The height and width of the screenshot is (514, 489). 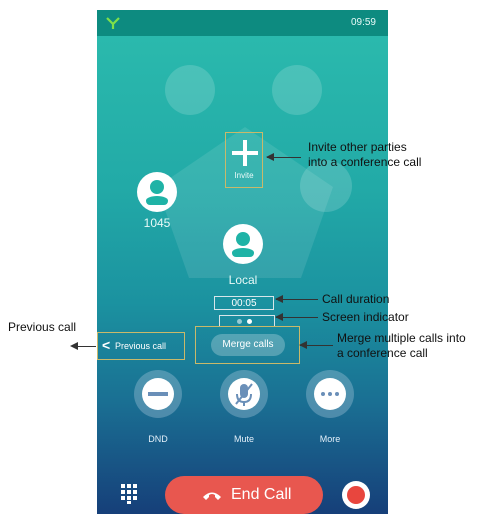 I want to click on record-button, so click(x=356, y=495).